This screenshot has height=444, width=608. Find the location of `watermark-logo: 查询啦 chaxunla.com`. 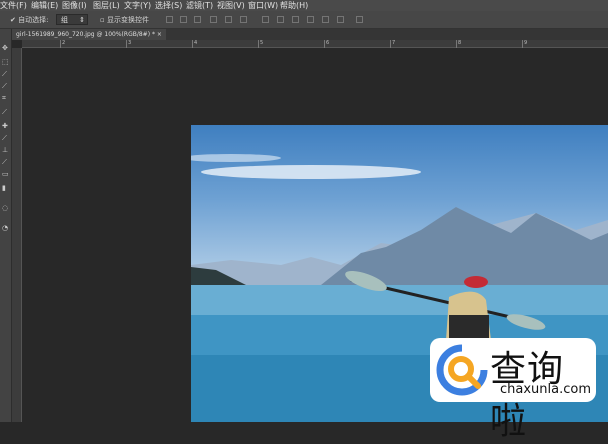

watermark-logo: 查询啦 chaxunla.com is located at coordinates (513, 390).